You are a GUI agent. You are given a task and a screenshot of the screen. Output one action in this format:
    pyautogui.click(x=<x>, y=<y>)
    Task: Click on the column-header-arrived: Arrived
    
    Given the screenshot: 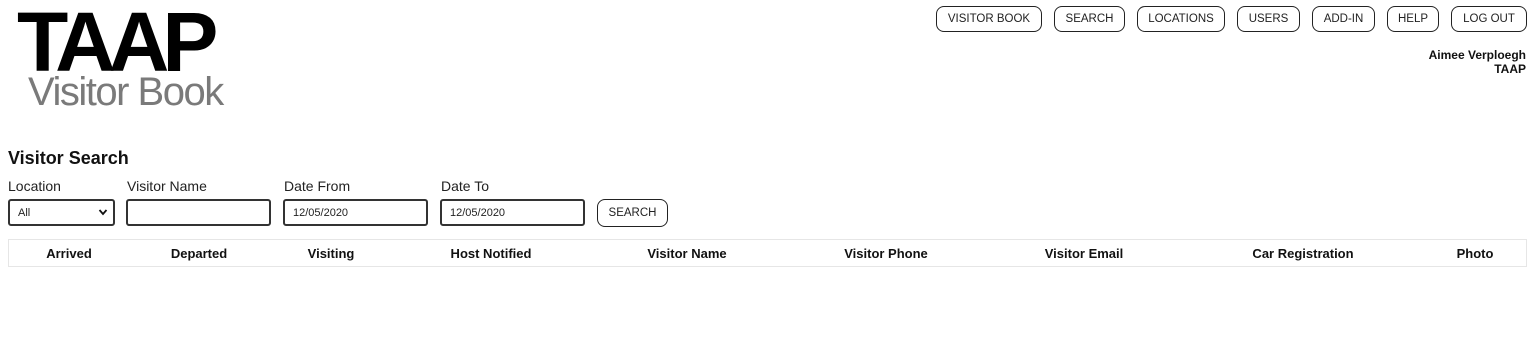 What is the action you would take?
    pyautogui.click(x=69, y=253)
    